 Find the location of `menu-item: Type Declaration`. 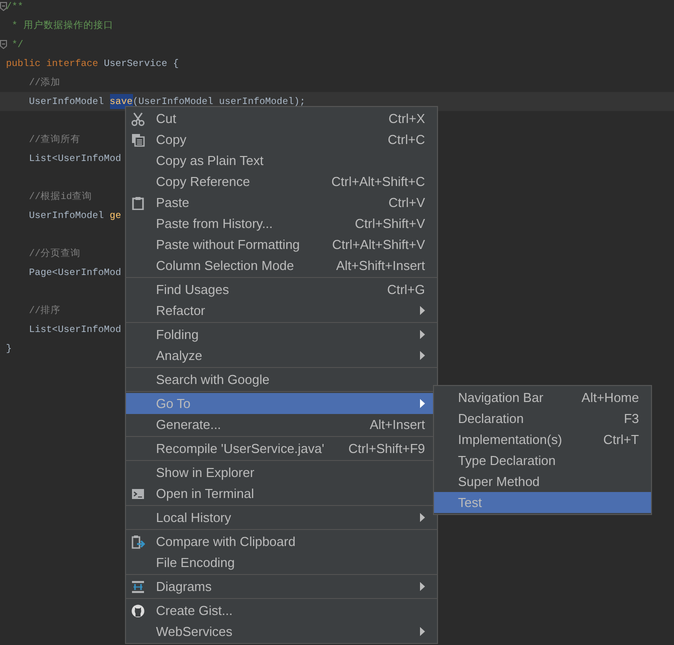

menu-item: Type Declaration is located at coordinates (542, 460).